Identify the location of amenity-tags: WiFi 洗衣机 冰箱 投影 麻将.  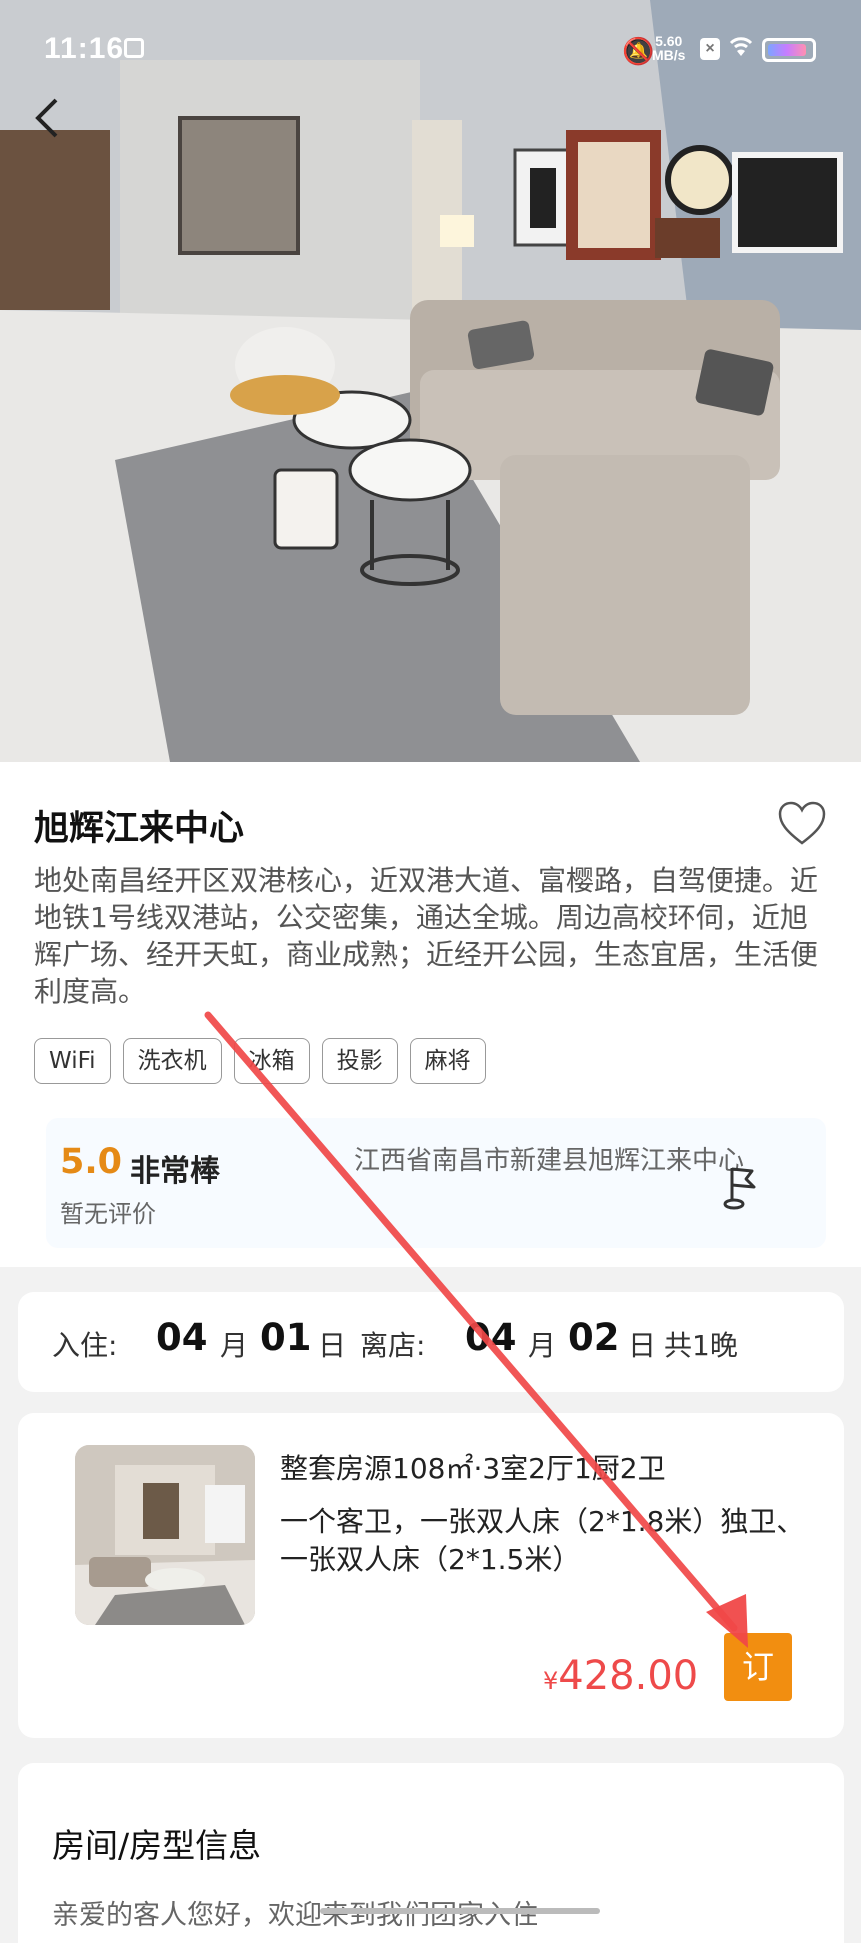
(260, 1061).